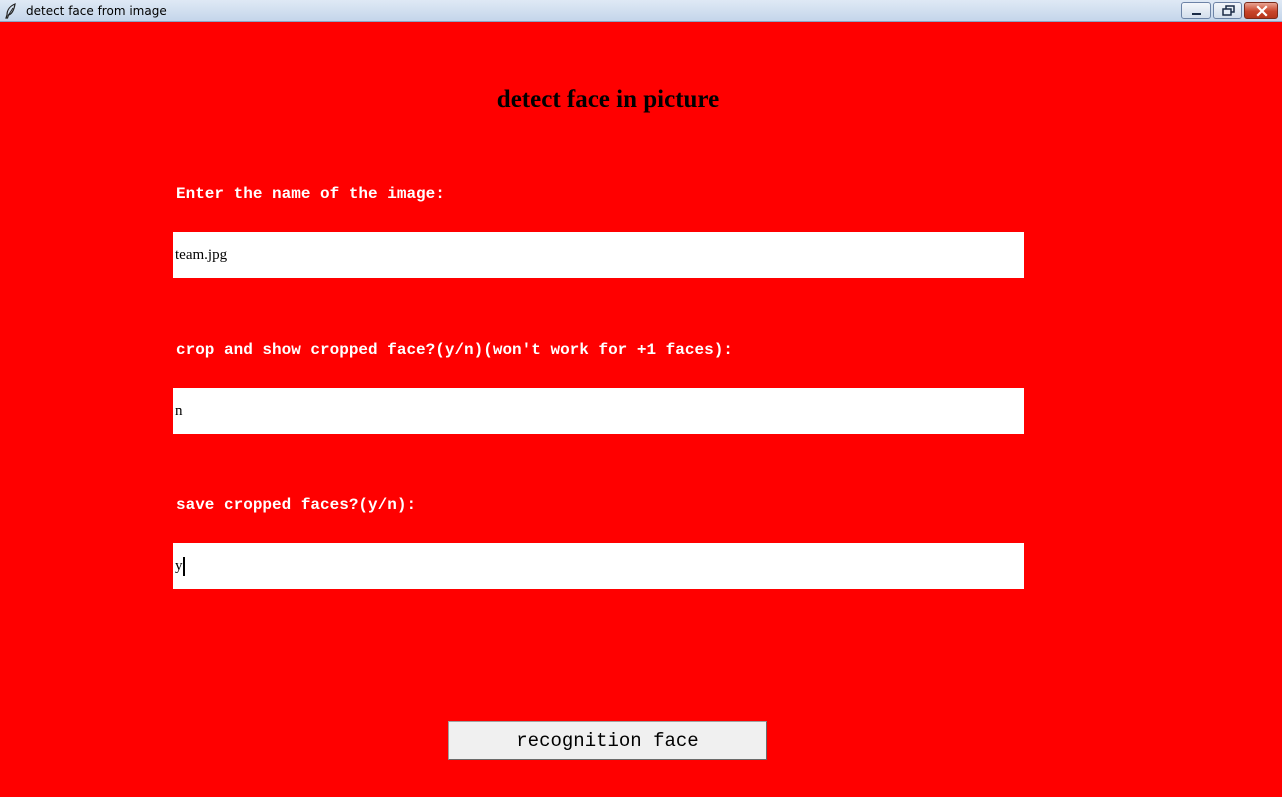  What do you see at coordinates (598, 566) in the screenshot?
I see `save-cropped-input` at bounding box center [598, 566].